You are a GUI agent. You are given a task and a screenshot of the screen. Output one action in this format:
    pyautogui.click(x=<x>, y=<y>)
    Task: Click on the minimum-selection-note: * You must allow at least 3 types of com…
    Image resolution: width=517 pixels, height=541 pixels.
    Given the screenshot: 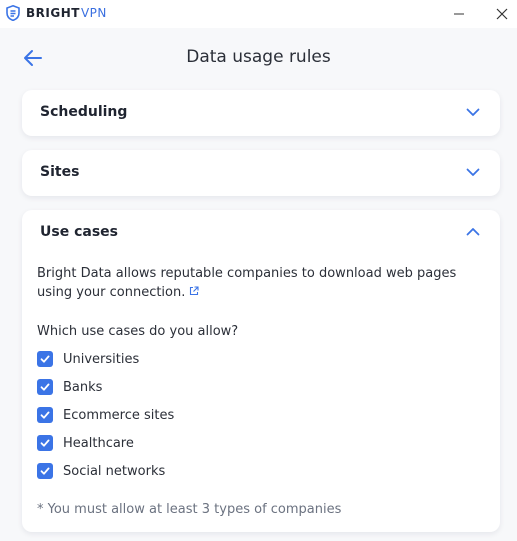 What is the action you would take?
    pyautogui.click(x=189, y=509)
    